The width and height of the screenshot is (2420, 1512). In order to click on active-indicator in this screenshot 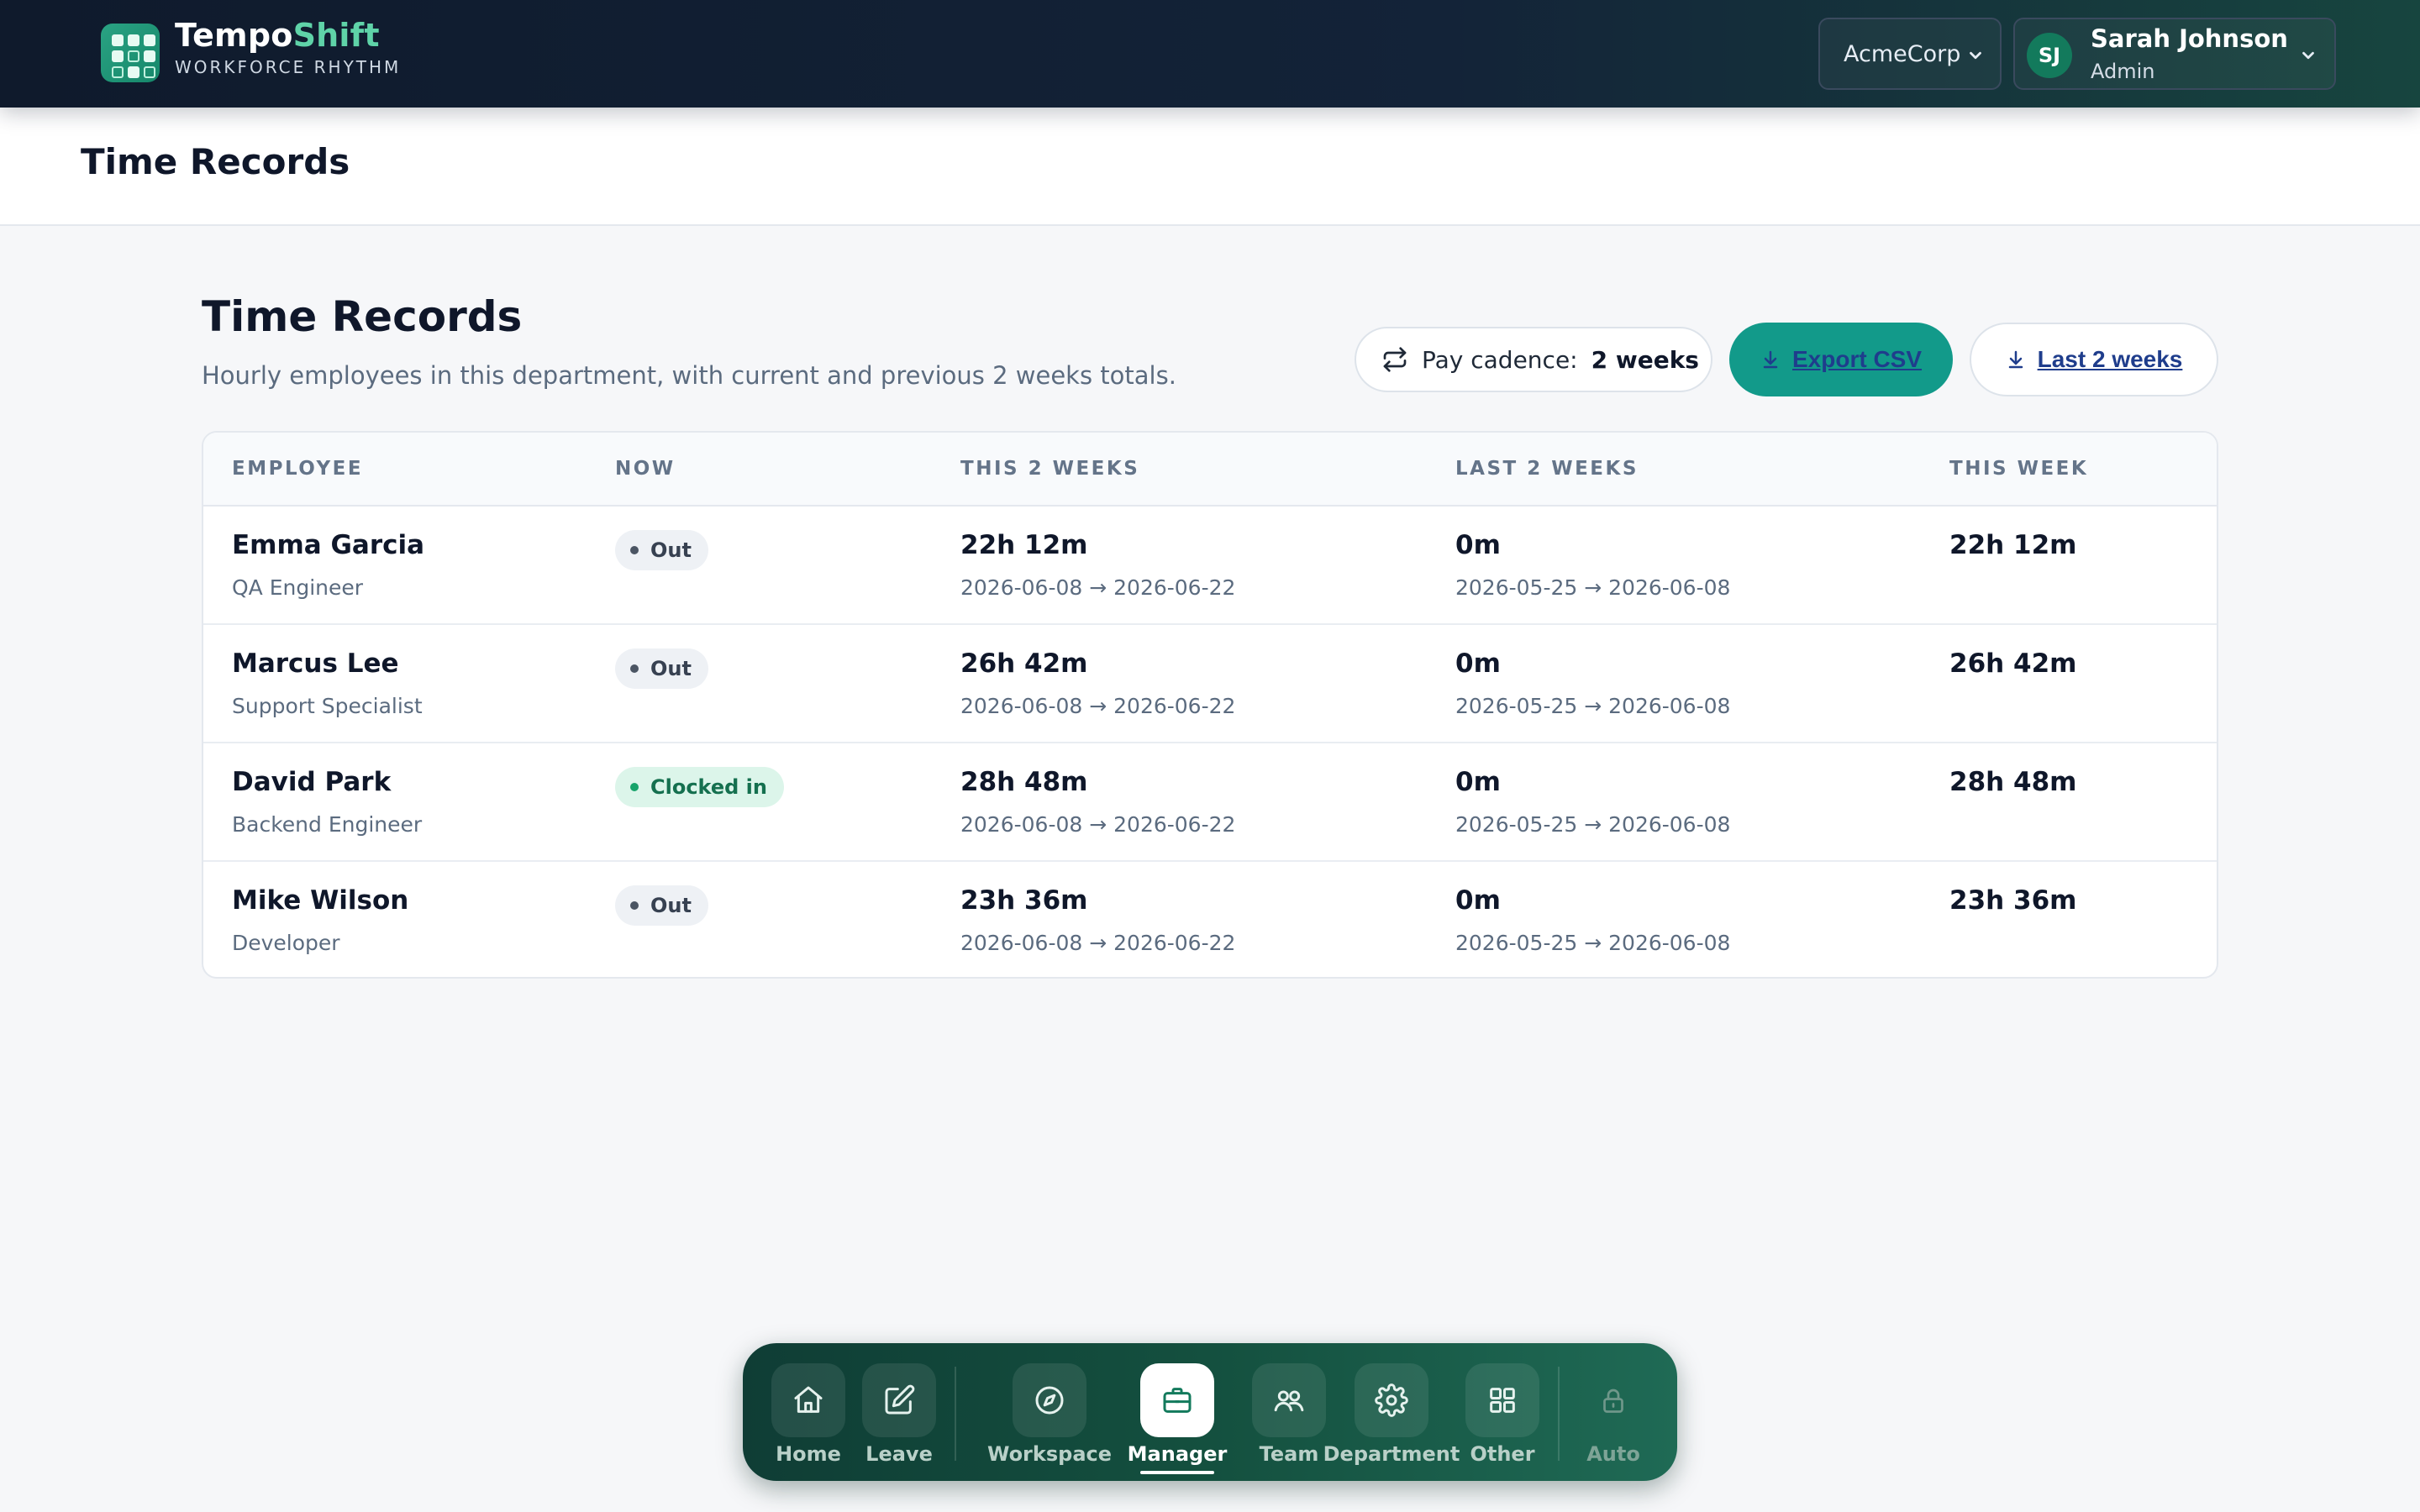, I will do `click(1177, 1472)`.